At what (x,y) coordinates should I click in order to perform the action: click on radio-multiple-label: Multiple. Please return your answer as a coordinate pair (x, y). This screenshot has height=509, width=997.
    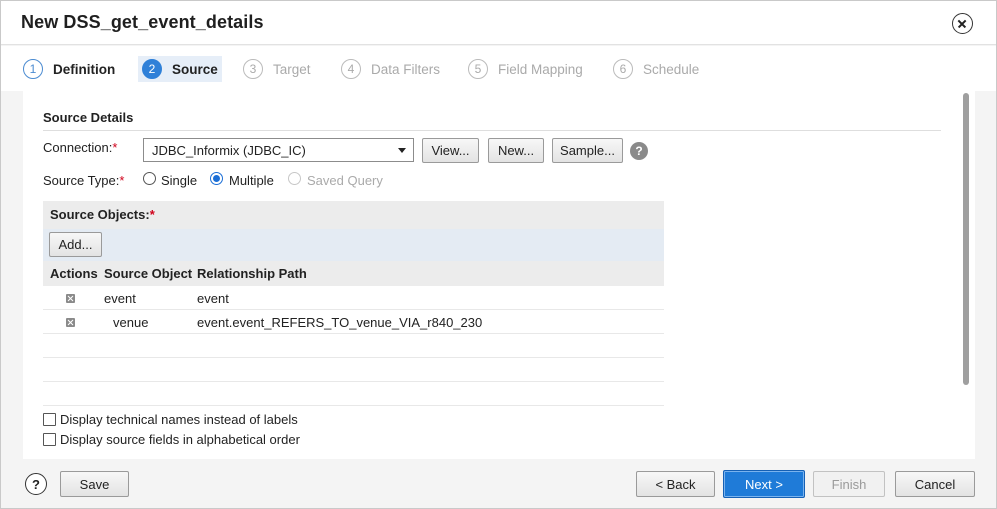
    Looking at the image, I should click on (251, 180).